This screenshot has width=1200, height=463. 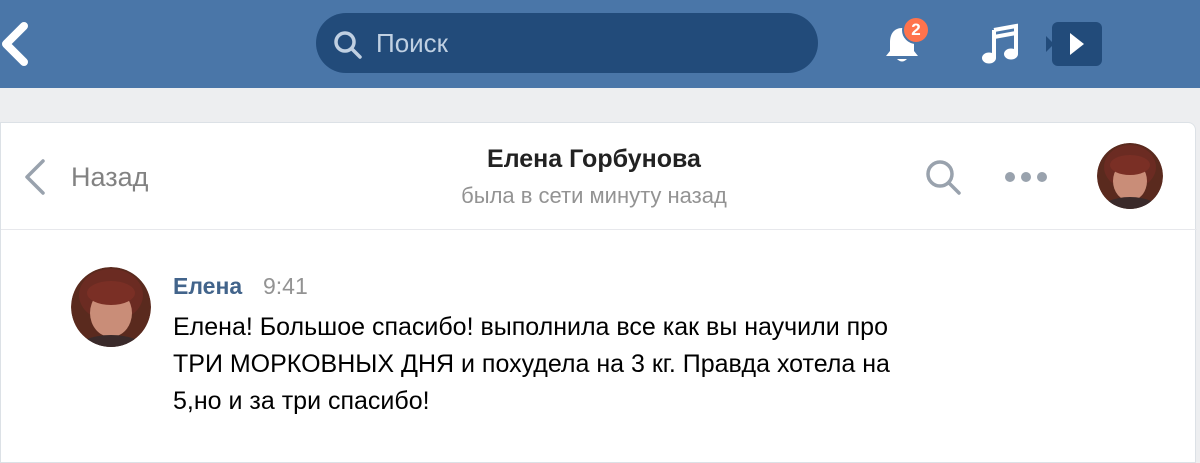 I want to click on video-player-icon, so click(x=1073, y=44).